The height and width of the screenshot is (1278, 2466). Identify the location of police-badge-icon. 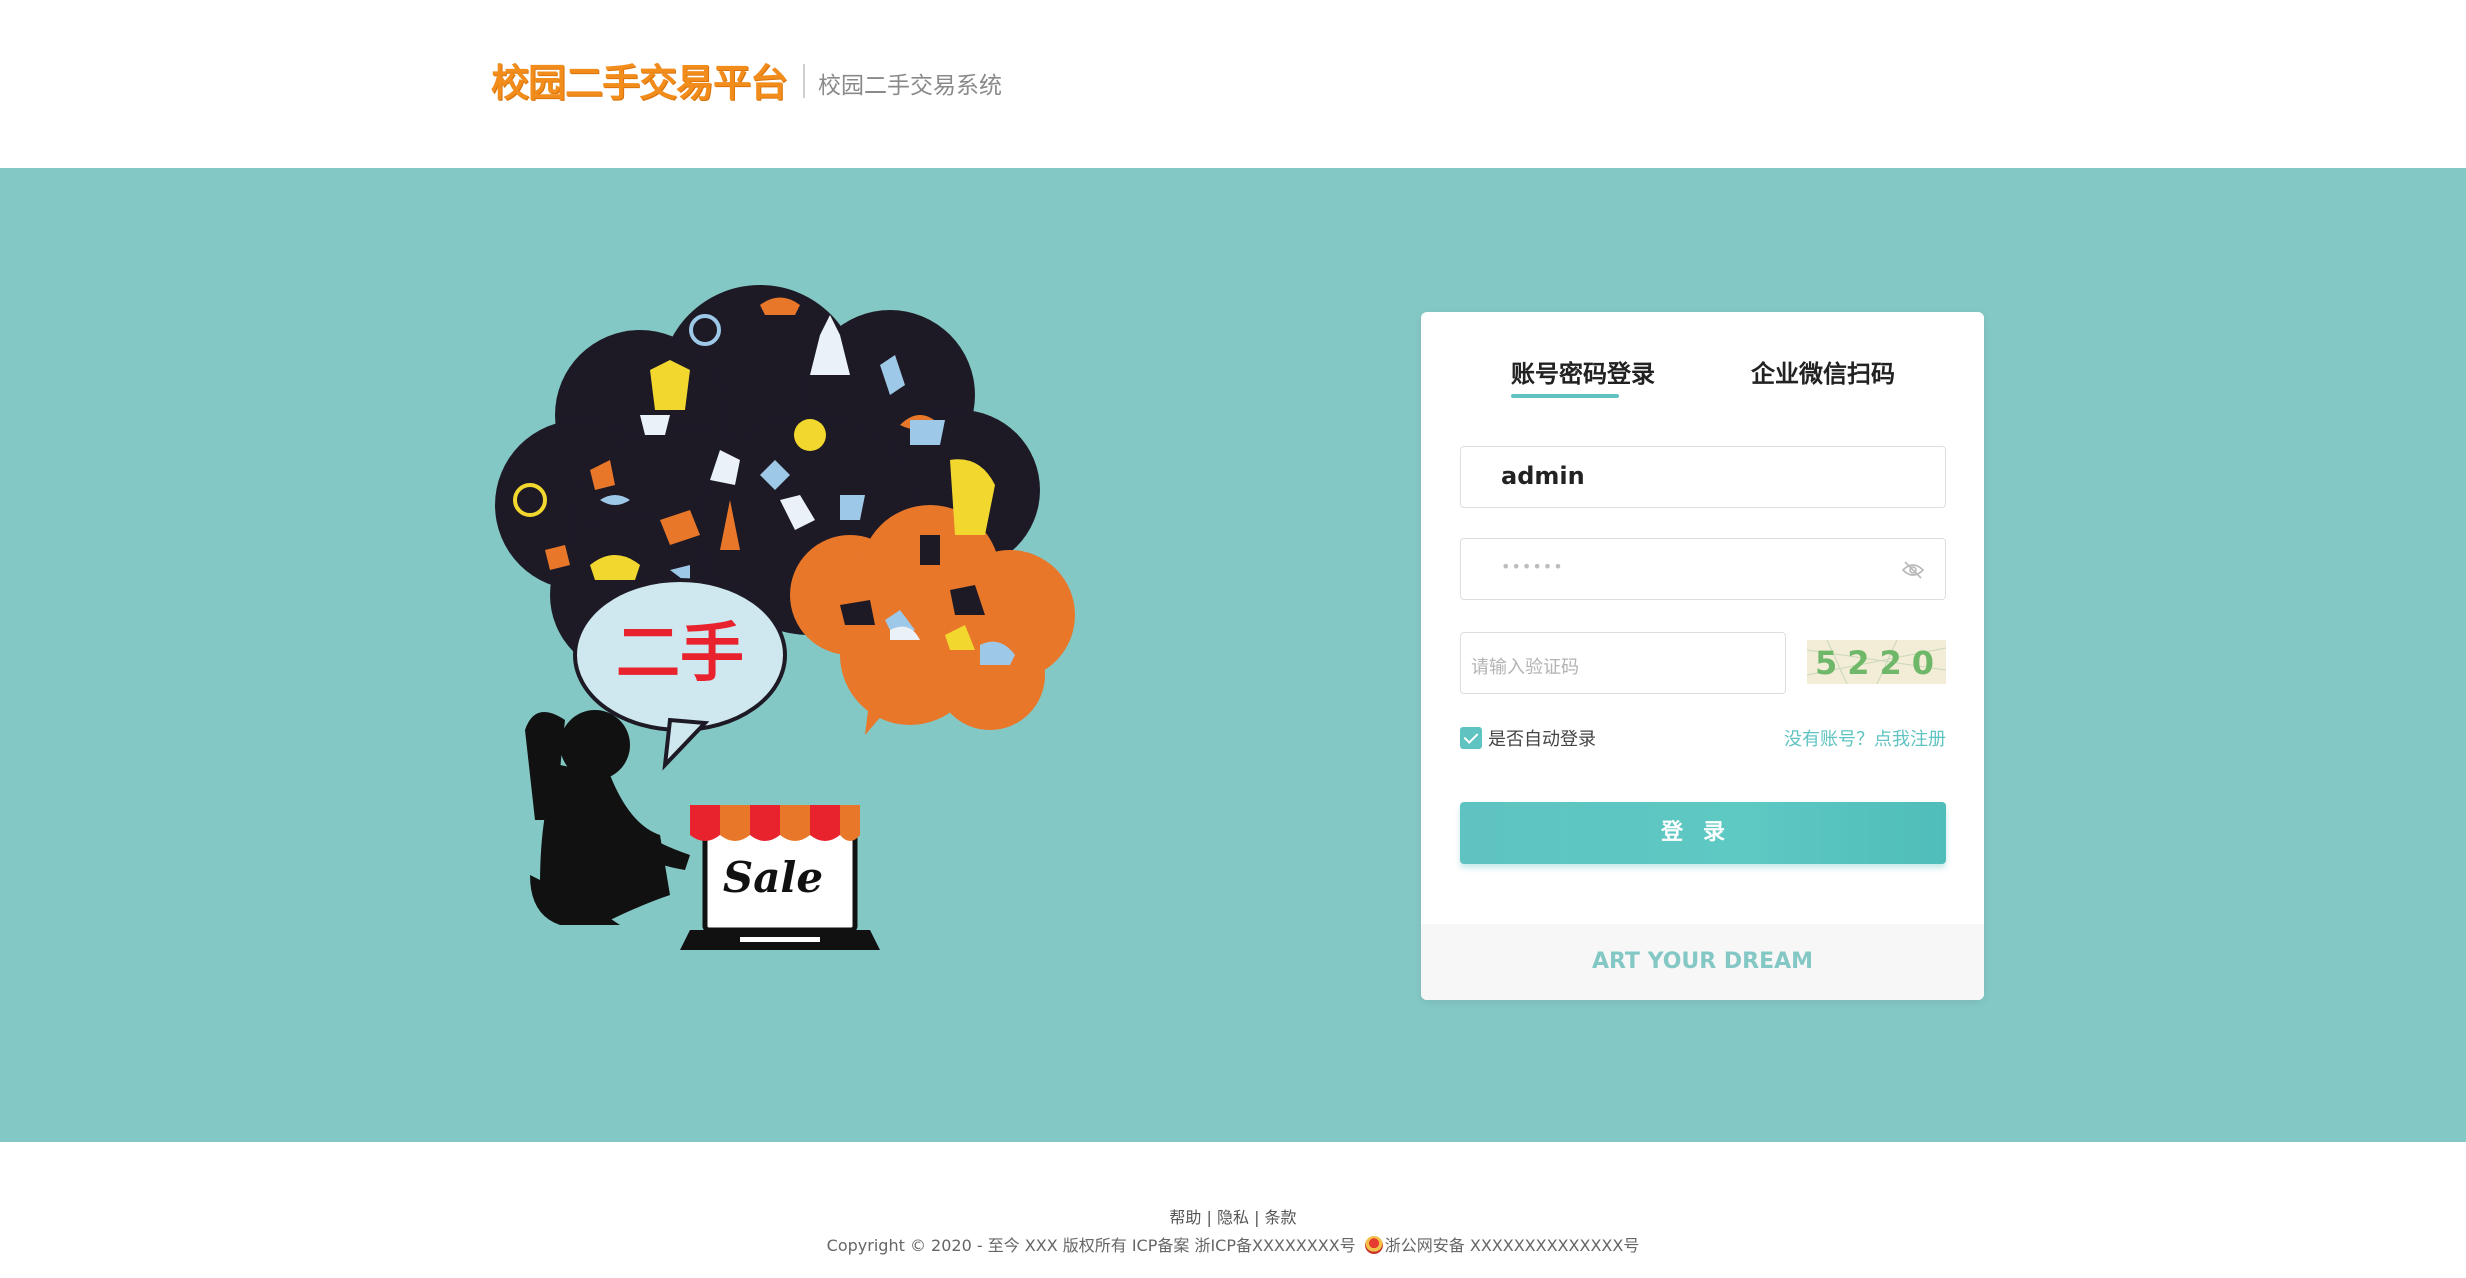
(1373, 1245).